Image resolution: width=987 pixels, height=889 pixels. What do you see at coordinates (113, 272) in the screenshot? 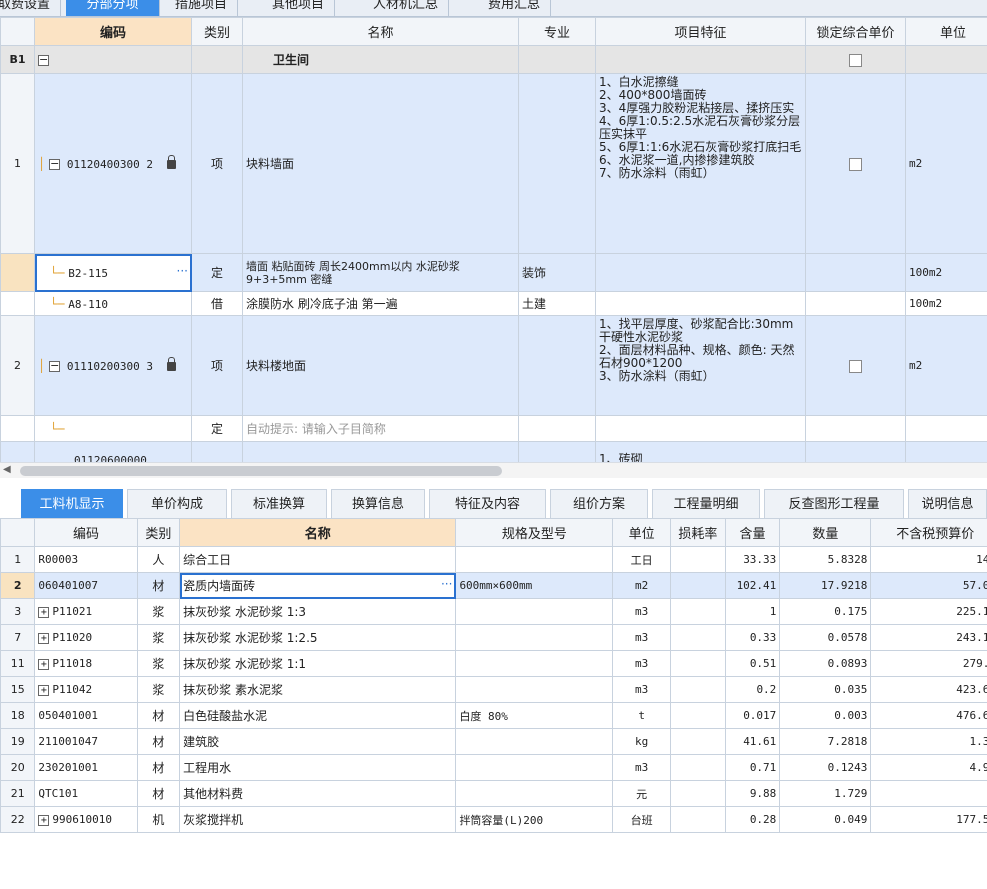
I see `quota-code-cell: └─ B2-115 ···` at bounding box center [113, 272].